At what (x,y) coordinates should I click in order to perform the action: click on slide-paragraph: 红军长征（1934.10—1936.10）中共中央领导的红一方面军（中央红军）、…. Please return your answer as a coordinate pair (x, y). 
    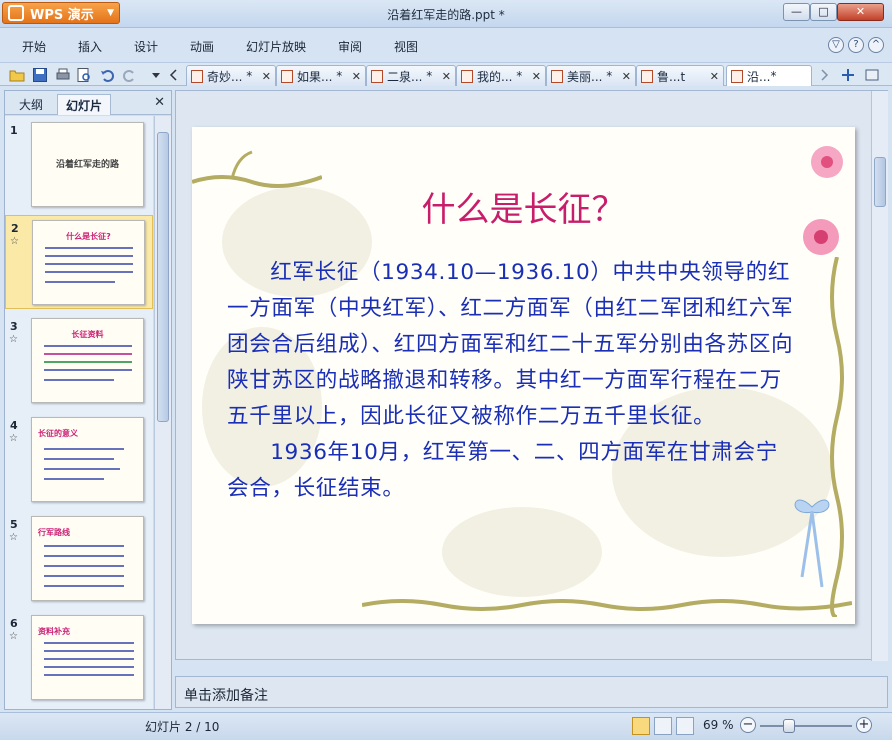
    Looking at the image, I should click on (510, 344).